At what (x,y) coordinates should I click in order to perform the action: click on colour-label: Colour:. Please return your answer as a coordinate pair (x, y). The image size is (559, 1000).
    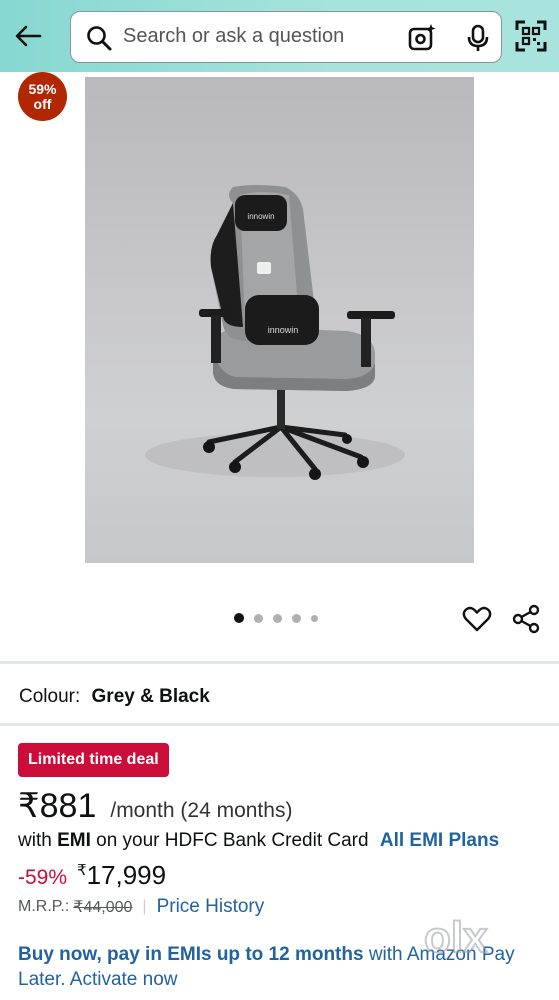
    Looking at the image, I should click on (50, 696).